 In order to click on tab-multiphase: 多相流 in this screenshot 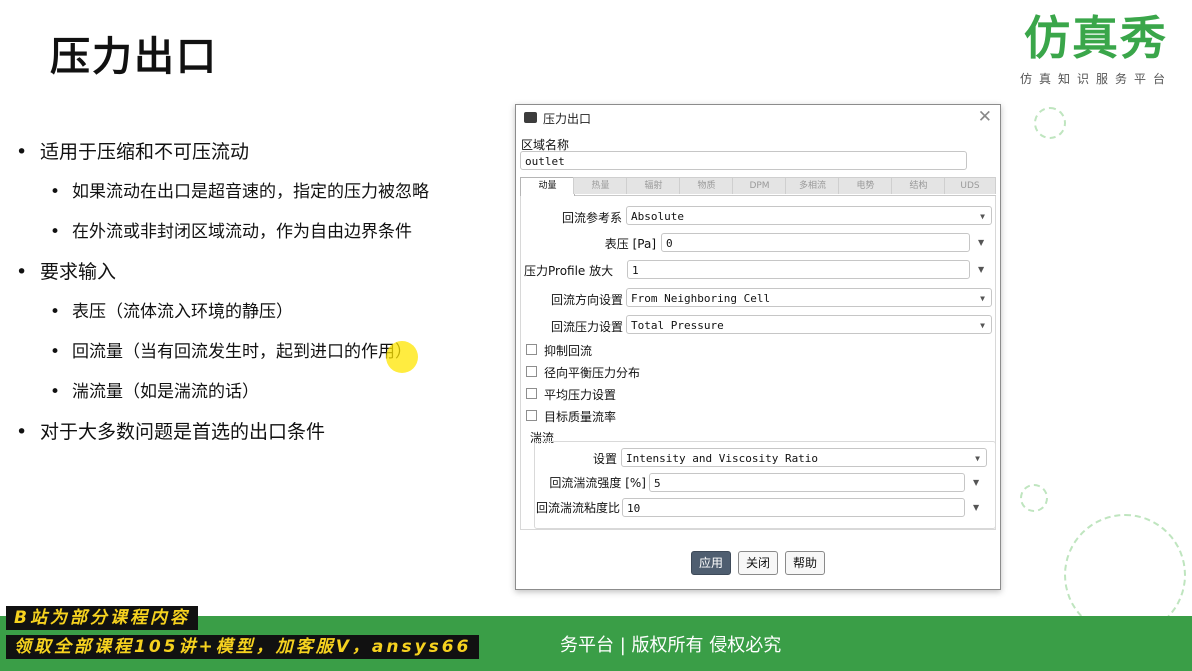, I will do `click(812, 185)`.